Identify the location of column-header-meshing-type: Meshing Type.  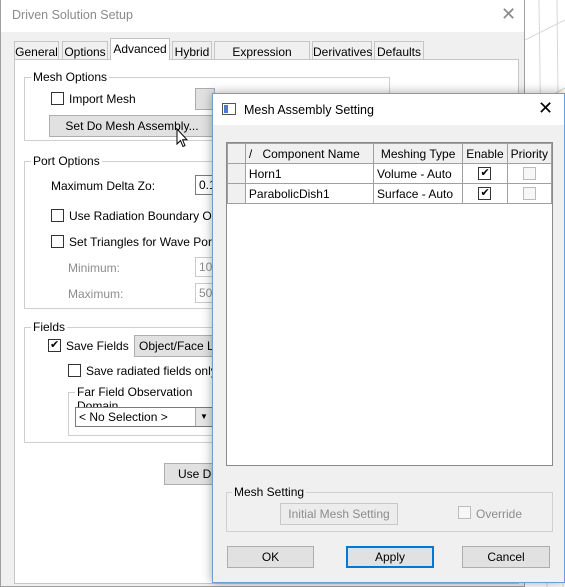
(418, 153).